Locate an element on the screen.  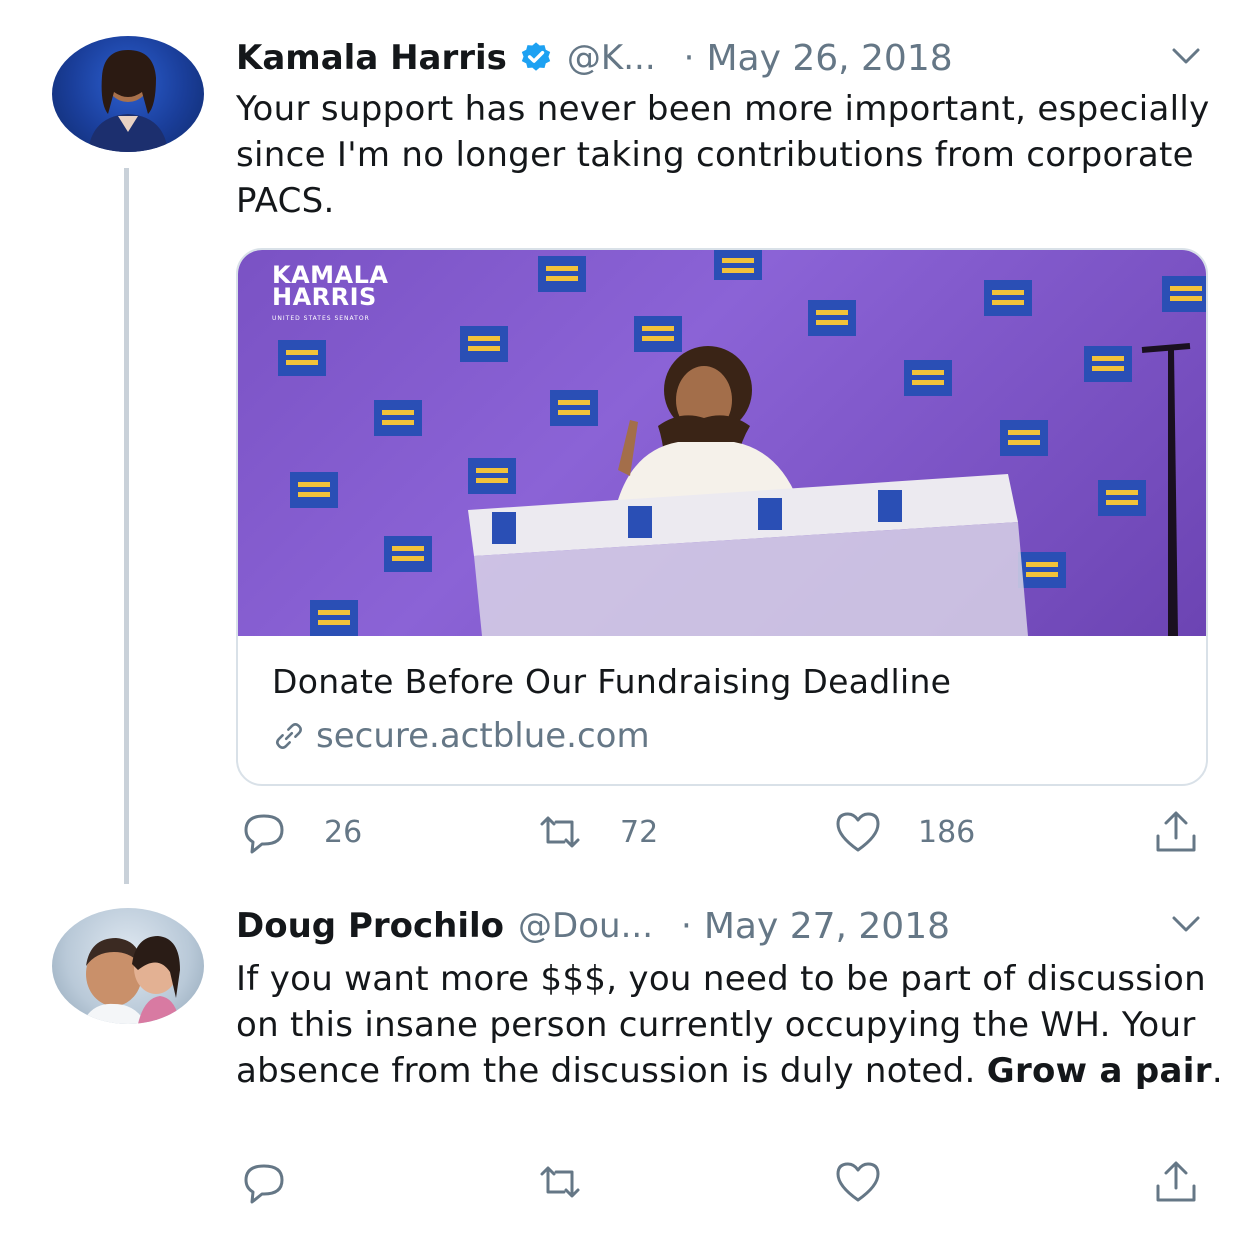
verified-badge-icon is located at coordinates (536, 56).